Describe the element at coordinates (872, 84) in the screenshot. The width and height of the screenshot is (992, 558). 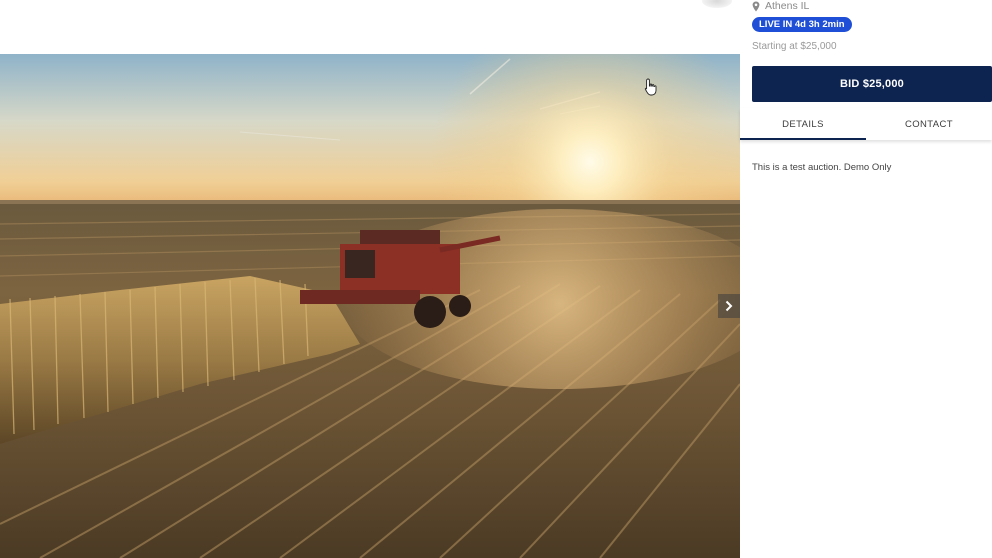
I see `bid-button: BID $25,000` at that location.